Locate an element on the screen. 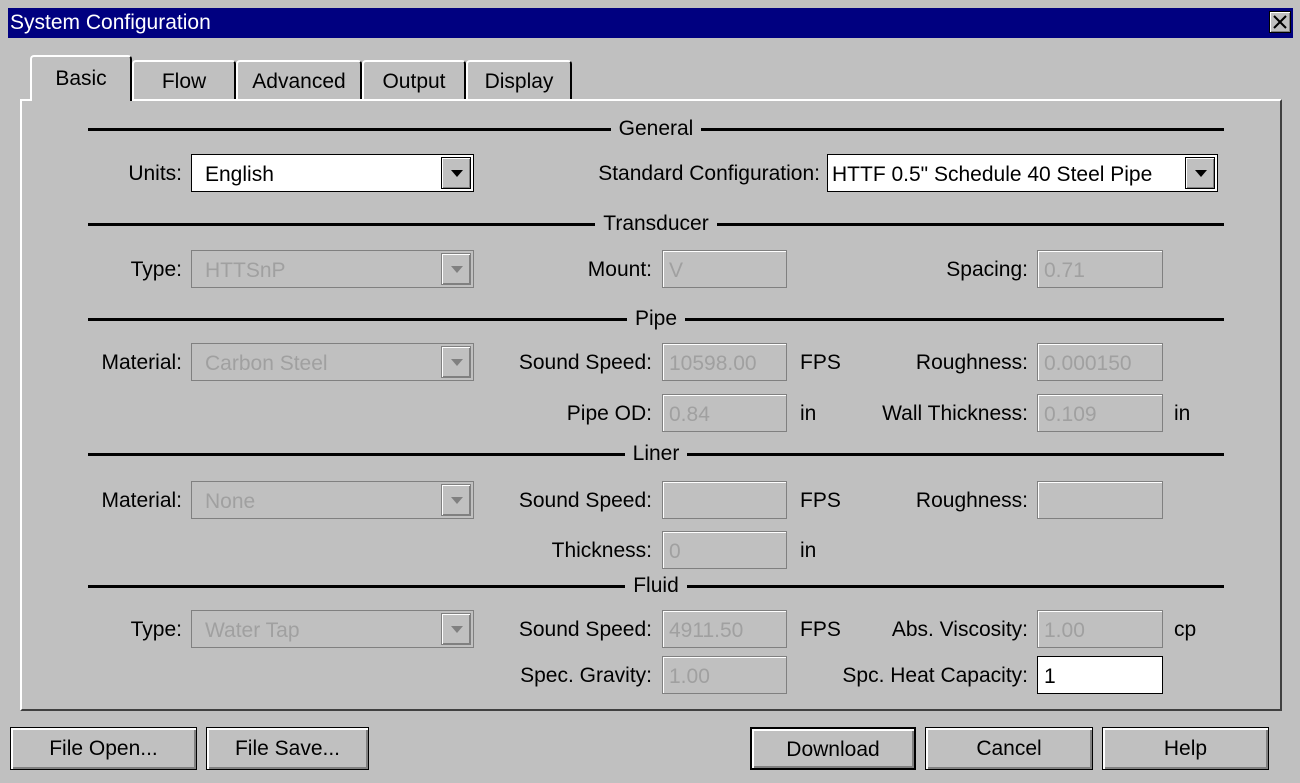 This screenshot has width=1300, height=783. pipe-material-select: Carbon Steel is located at coordinates (332, 362).